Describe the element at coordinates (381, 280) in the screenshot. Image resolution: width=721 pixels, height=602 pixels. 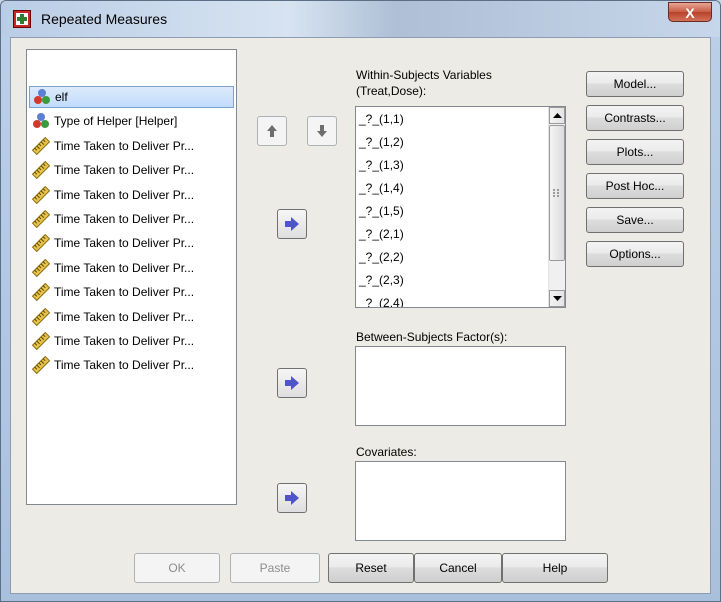
I see `within-subjects-item: _?_(2,3)` at that location.